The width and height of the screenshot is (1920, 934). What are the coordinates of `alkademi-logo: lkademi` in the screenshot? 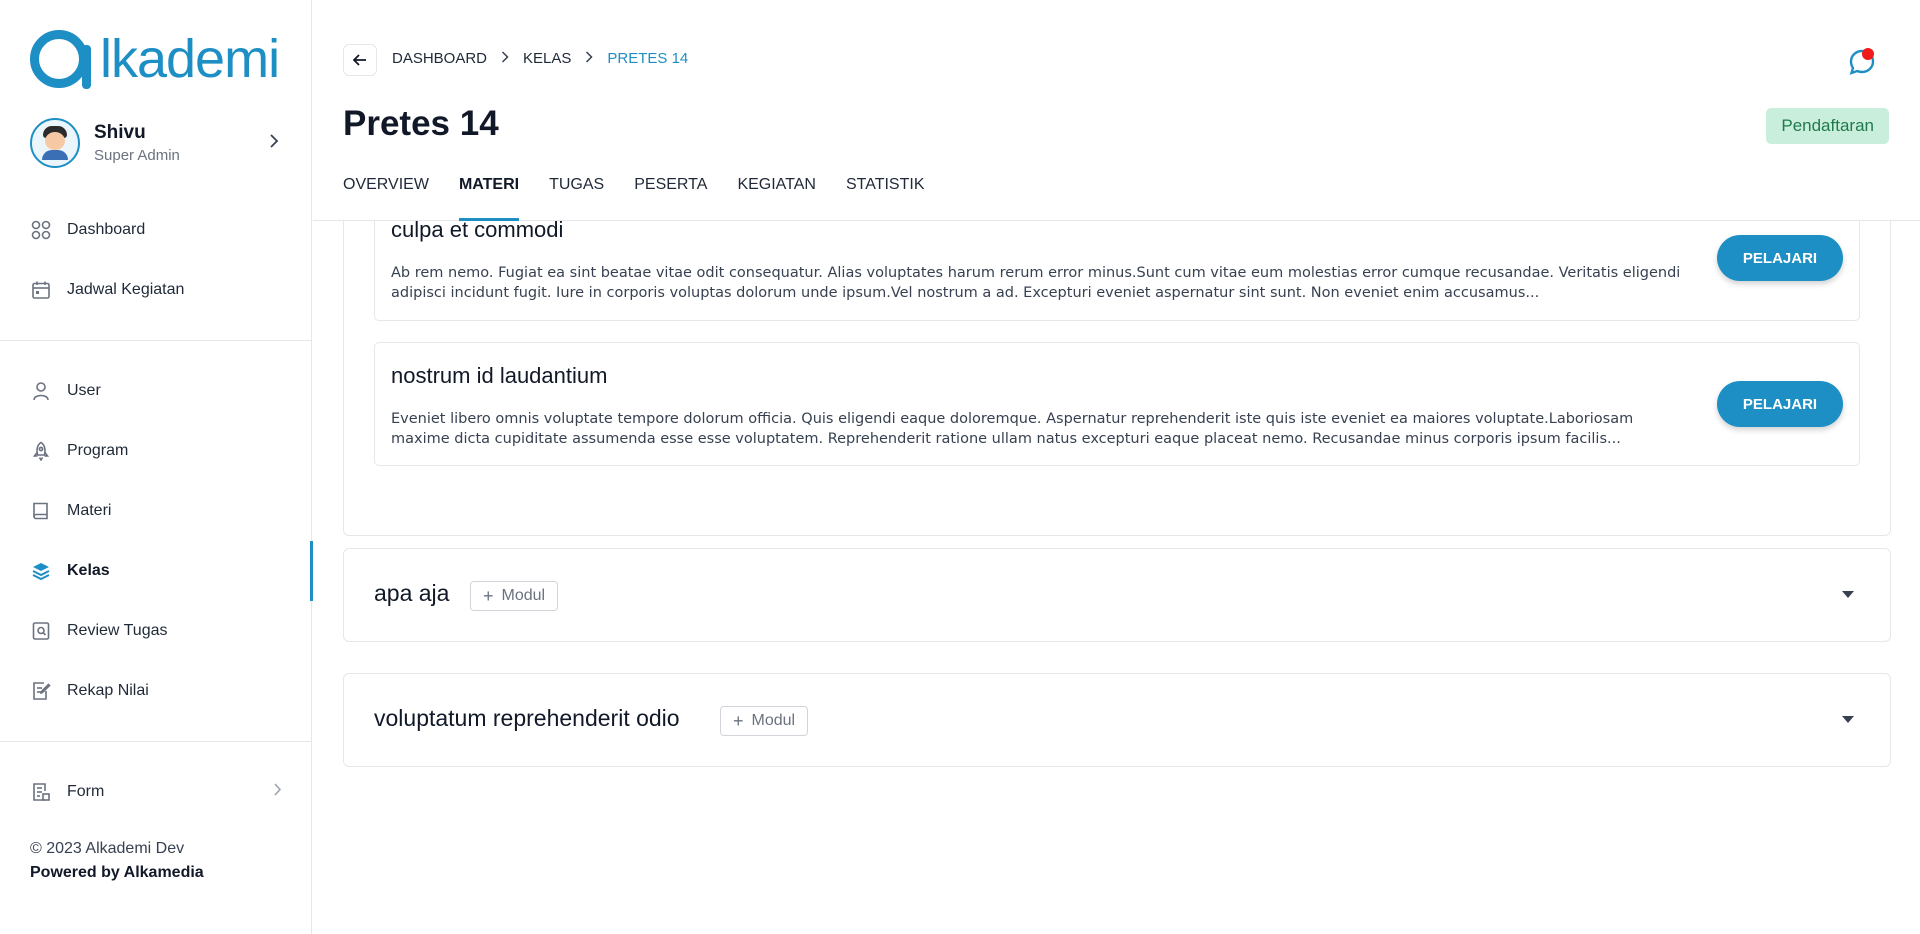 It's located at (155, 59).